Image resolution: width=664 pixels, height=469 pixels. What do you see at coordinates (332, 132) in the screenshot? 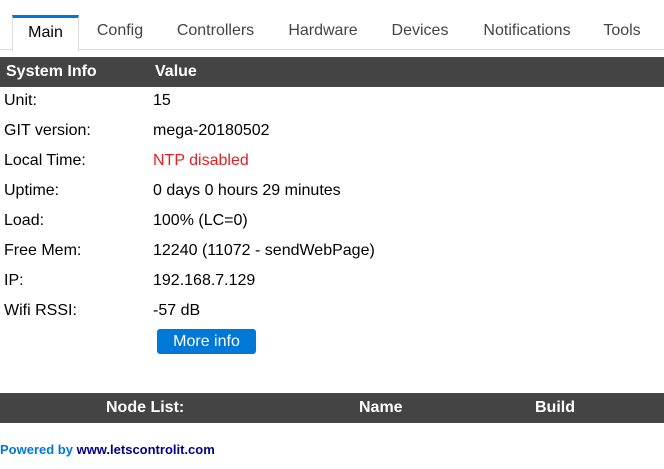
I see `info-row-git-version: GIT version: mega-20180502` at bounding box center [332, 132].